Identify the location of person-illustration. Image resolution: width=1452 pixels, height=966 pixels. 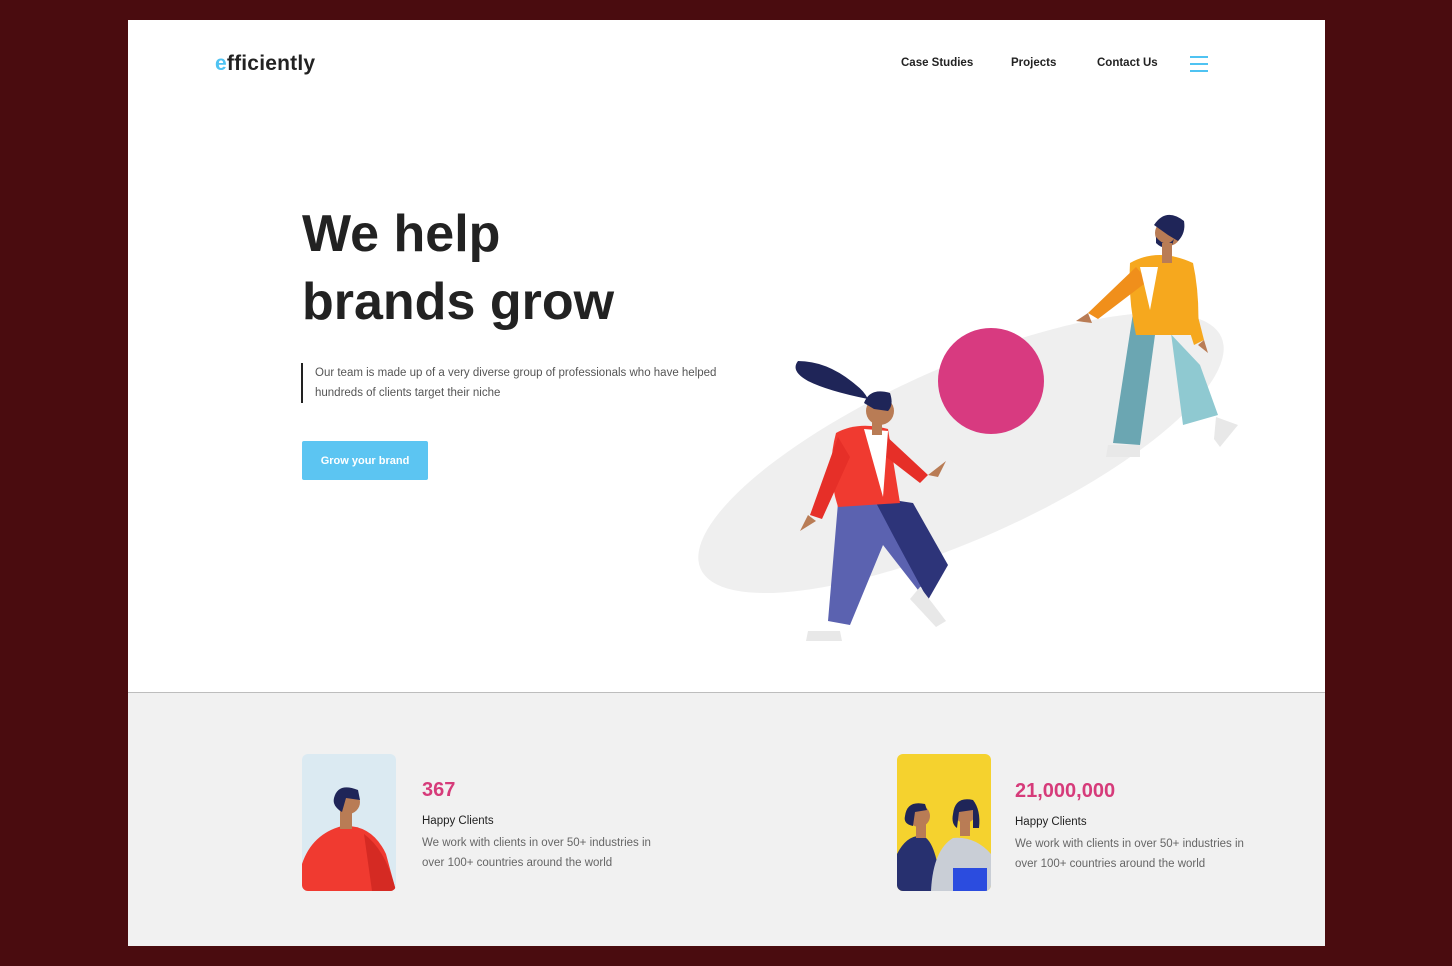
(349, 822).